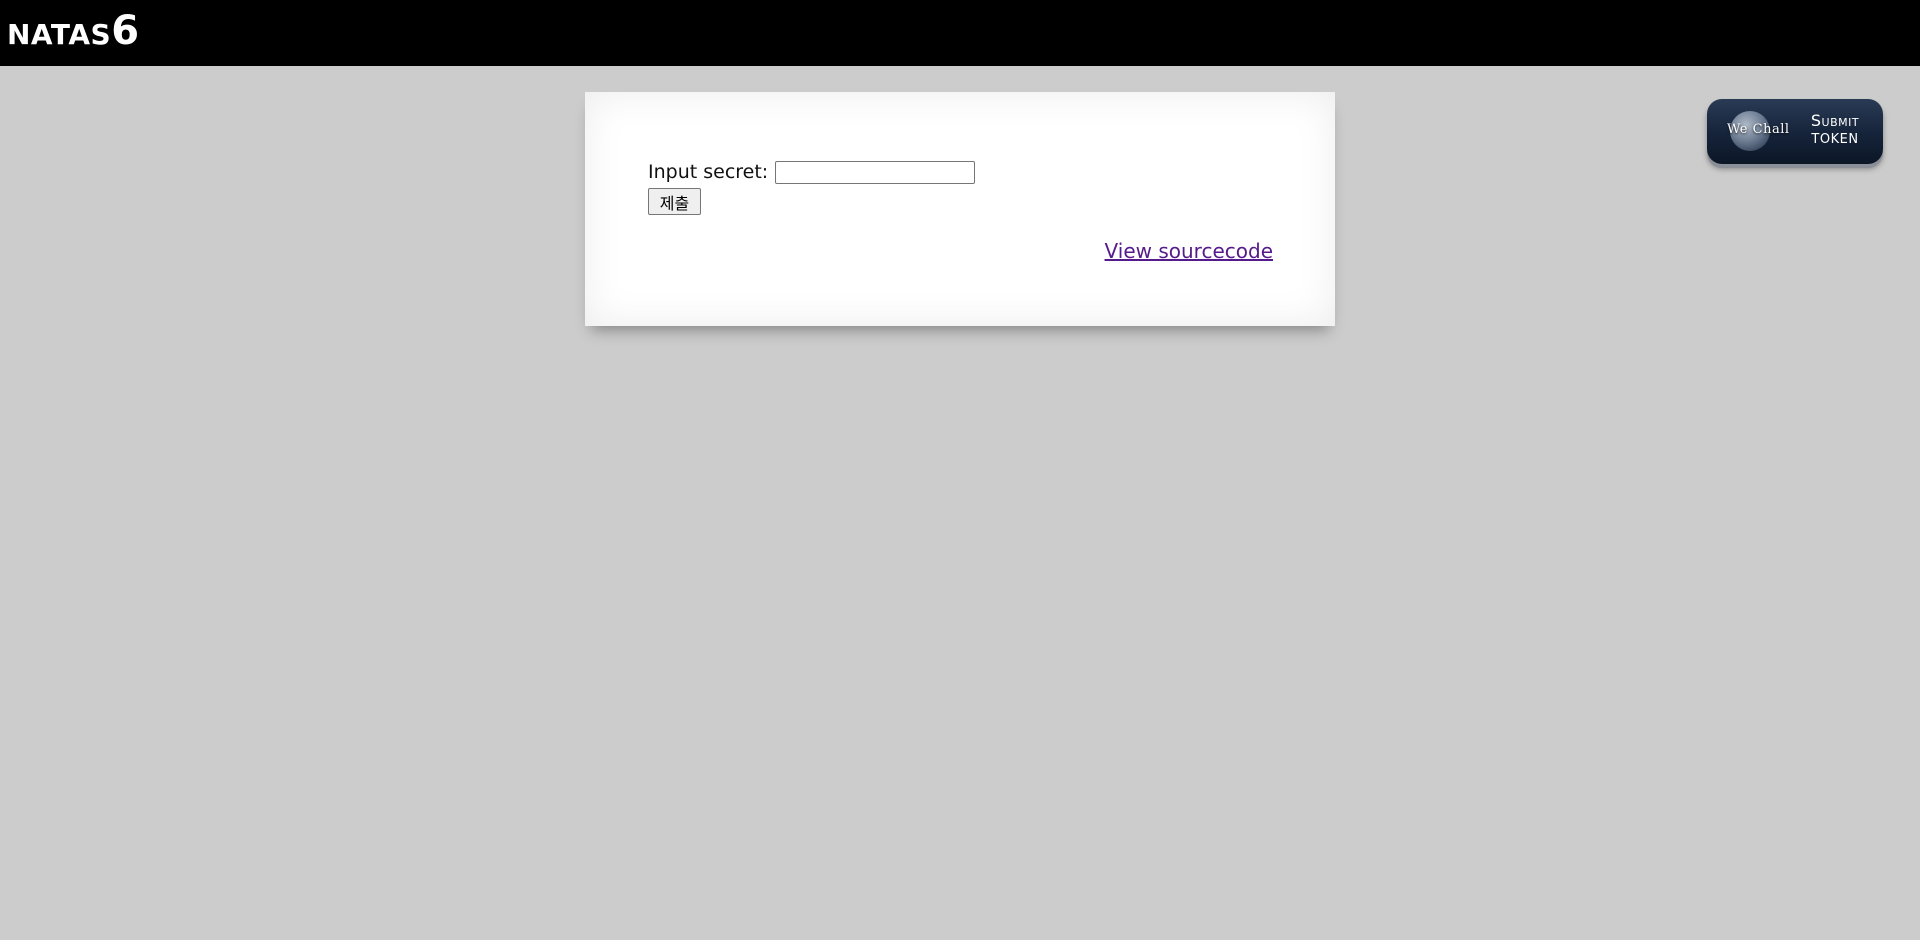  What do you see at coordinates (59, 34) in the screenshot?
I see `page-title-text: NATAS` at bounding box center [59, 34].